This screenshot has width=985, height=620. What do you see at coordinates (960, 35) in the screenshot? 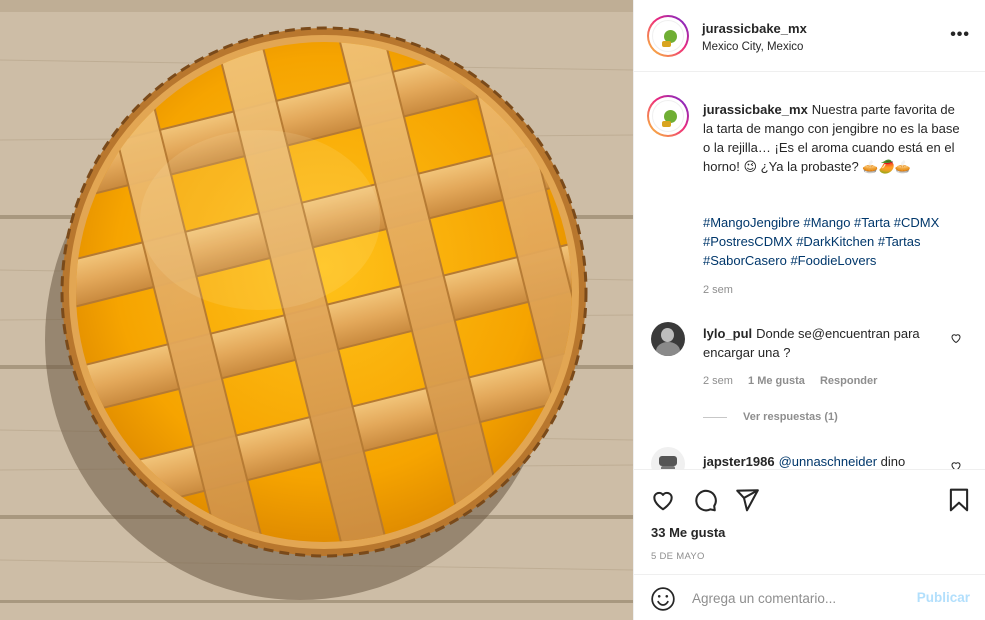
I see `more-options-icon: •••` at bounding box center [960, 35].